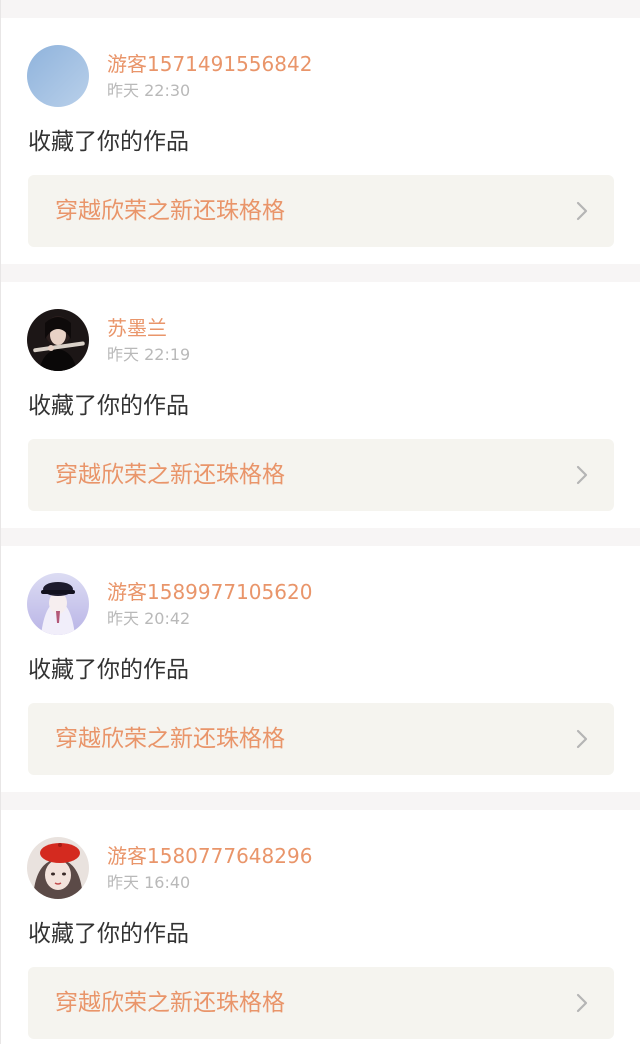 This screenshot has height=1044, width=640. I want to click on username: 游客1571491556842, so click(209, 64).